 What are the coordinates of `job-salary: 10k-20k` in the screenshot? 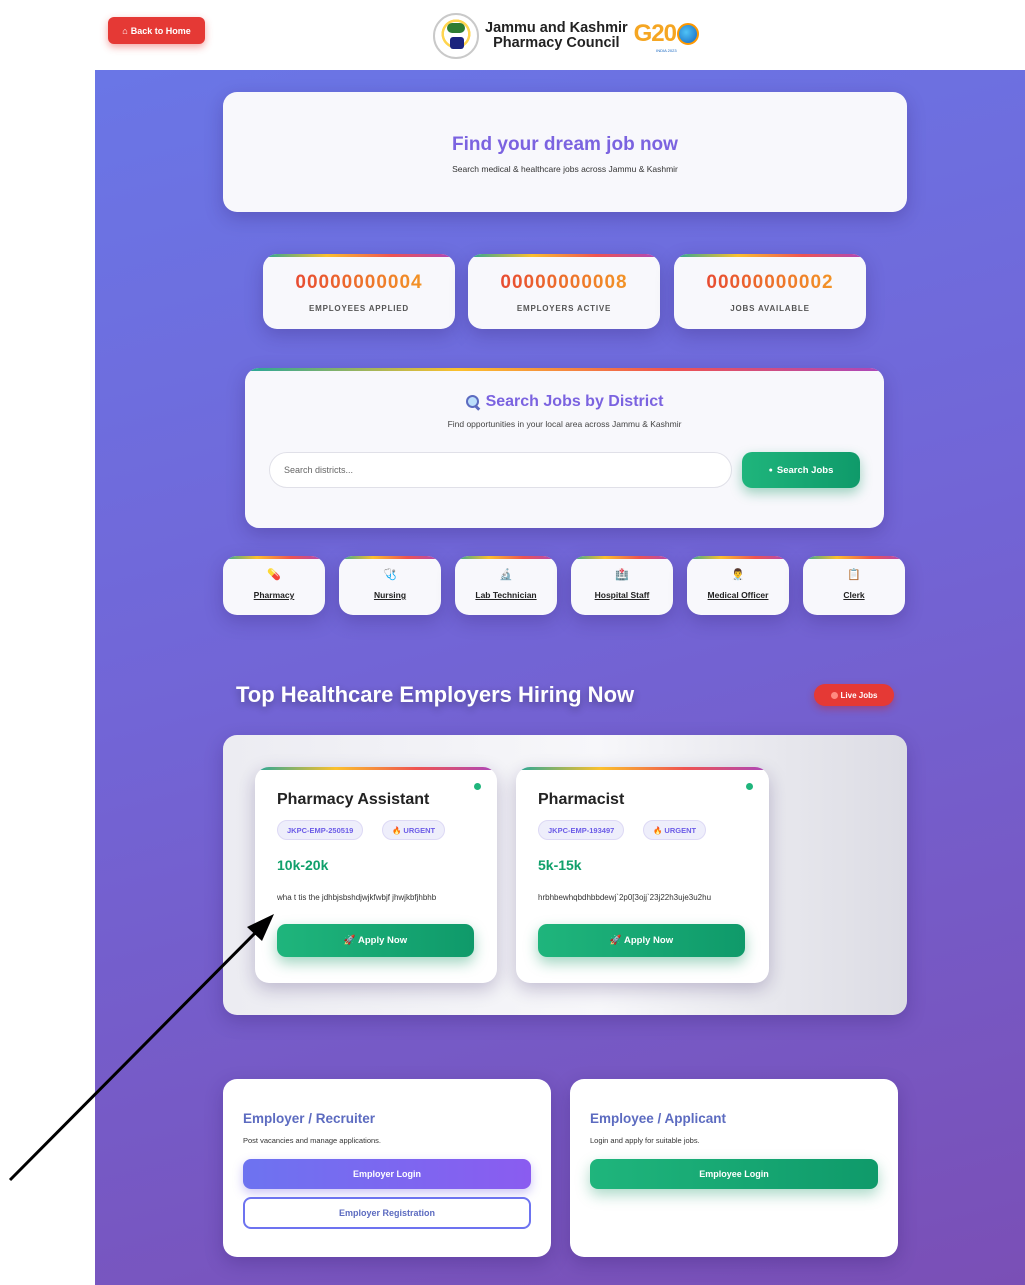 It's located at (303, 865).